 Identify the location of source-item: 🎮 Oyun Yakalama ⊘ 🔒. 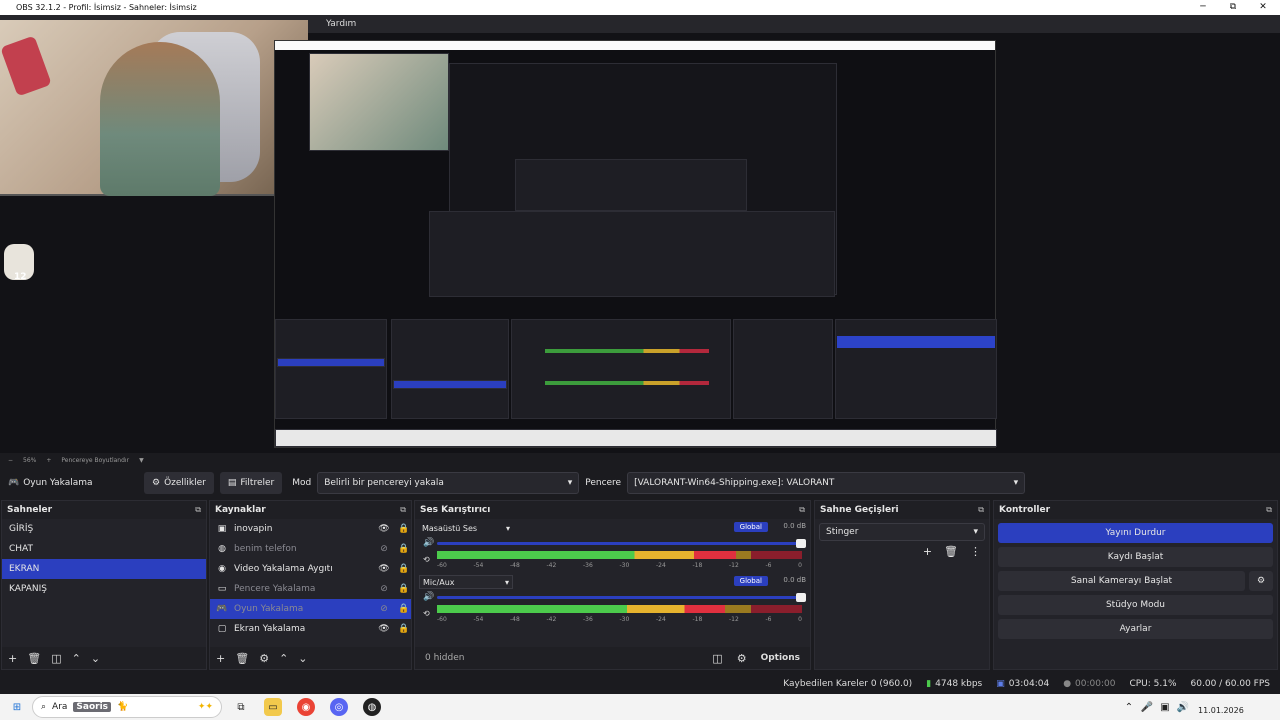
(310, 609).